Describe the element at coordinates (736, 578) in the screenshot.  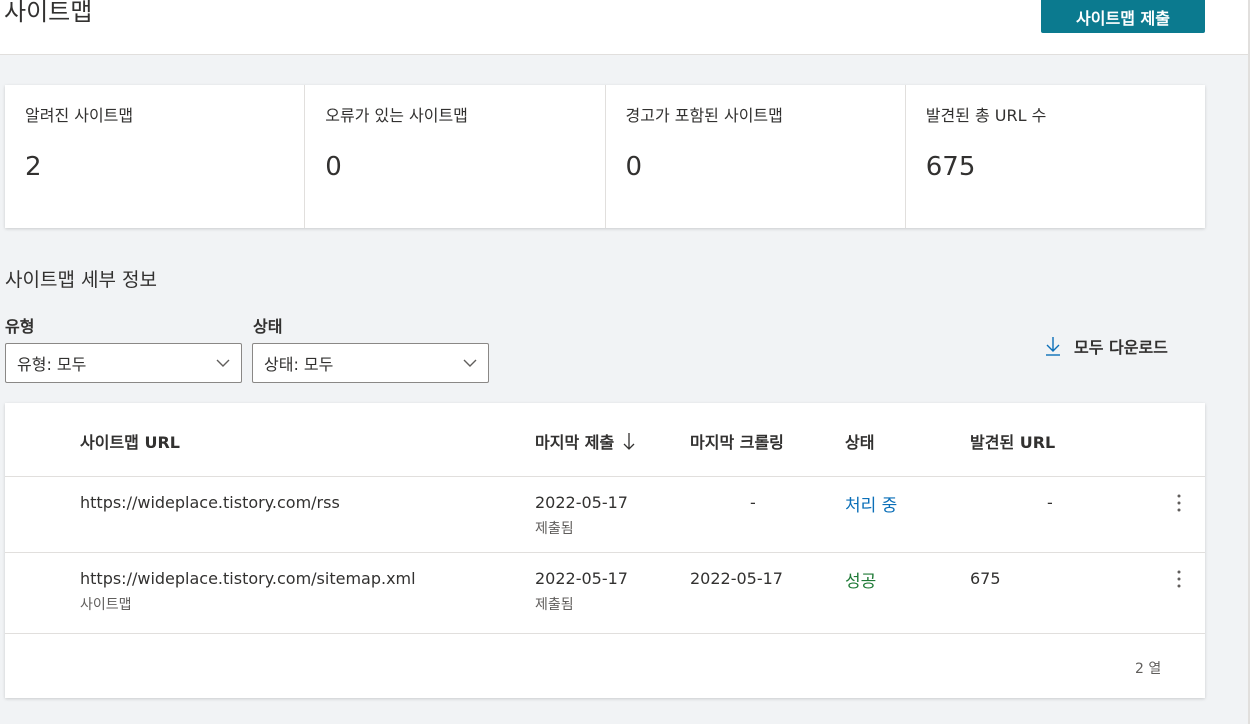
I see `row-crawled: 2022-05-17` at that location.